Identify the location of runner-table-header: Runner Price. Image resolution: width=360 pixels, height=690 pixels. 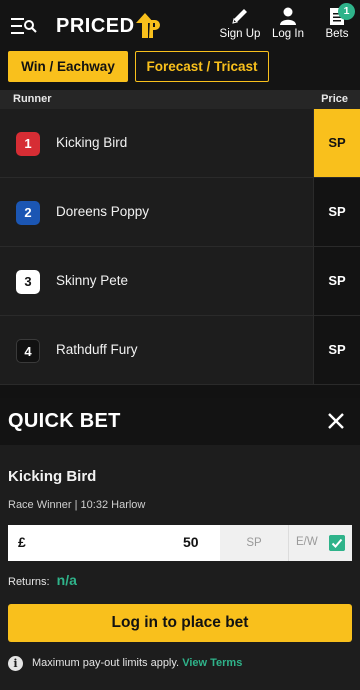
(180, 99).